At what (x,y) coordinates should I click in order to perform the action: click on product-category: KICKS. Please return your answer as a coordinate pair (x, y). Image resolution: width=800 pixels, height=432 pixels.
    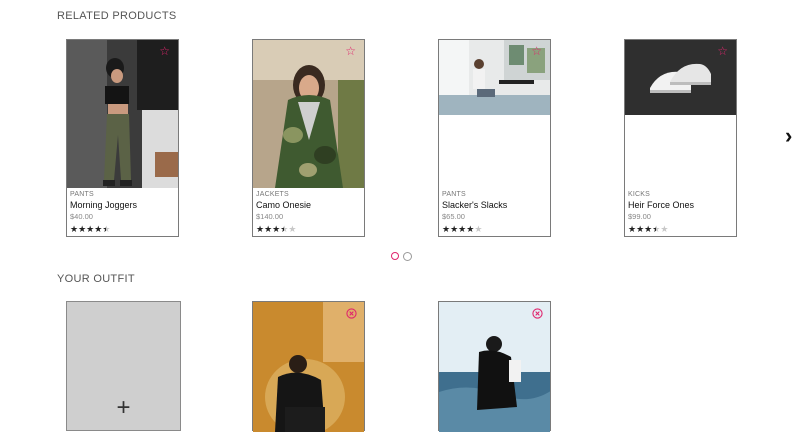
    Looking at the image, I should click on (639, 194).